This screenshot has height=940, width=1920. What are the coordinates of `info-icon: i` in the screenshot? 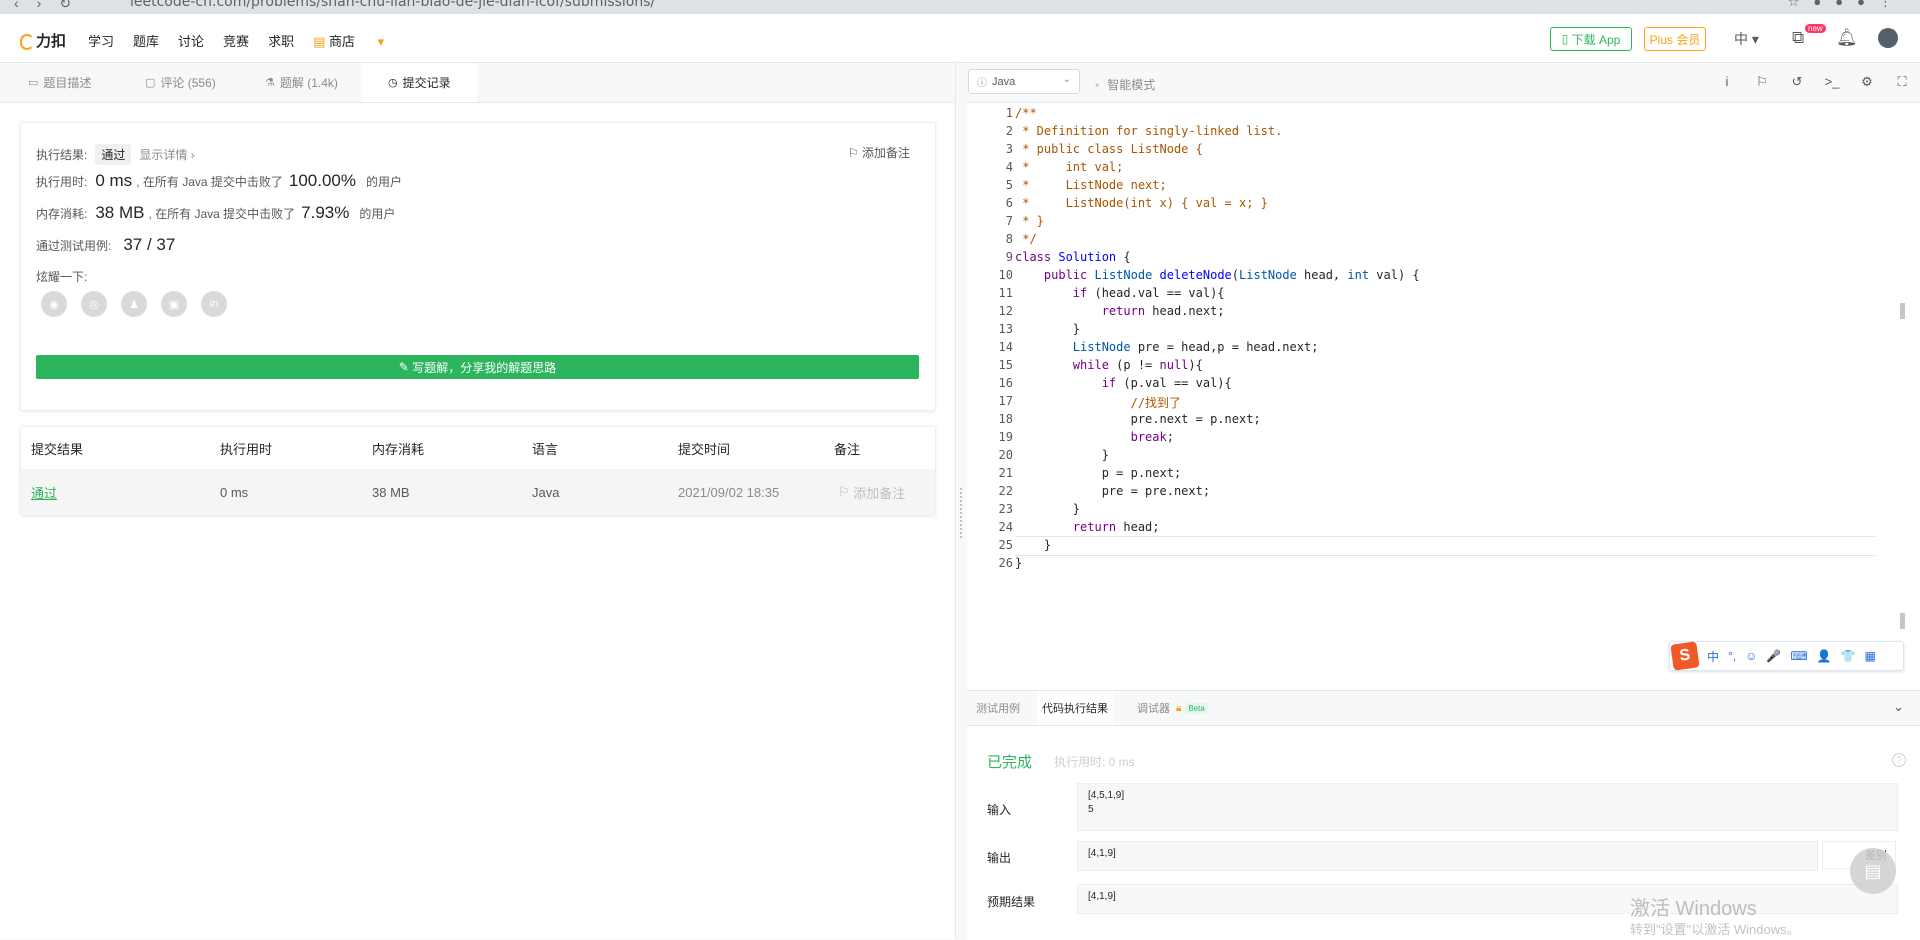 It's located at (1727, 82).